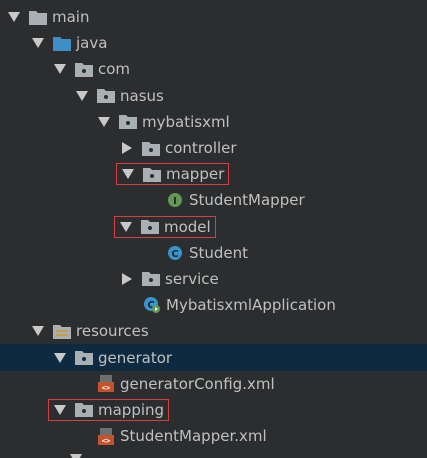 This screenshot has width=427, height=458. I want to click on highlight-box-mapping: mapping, so click(109, 409).